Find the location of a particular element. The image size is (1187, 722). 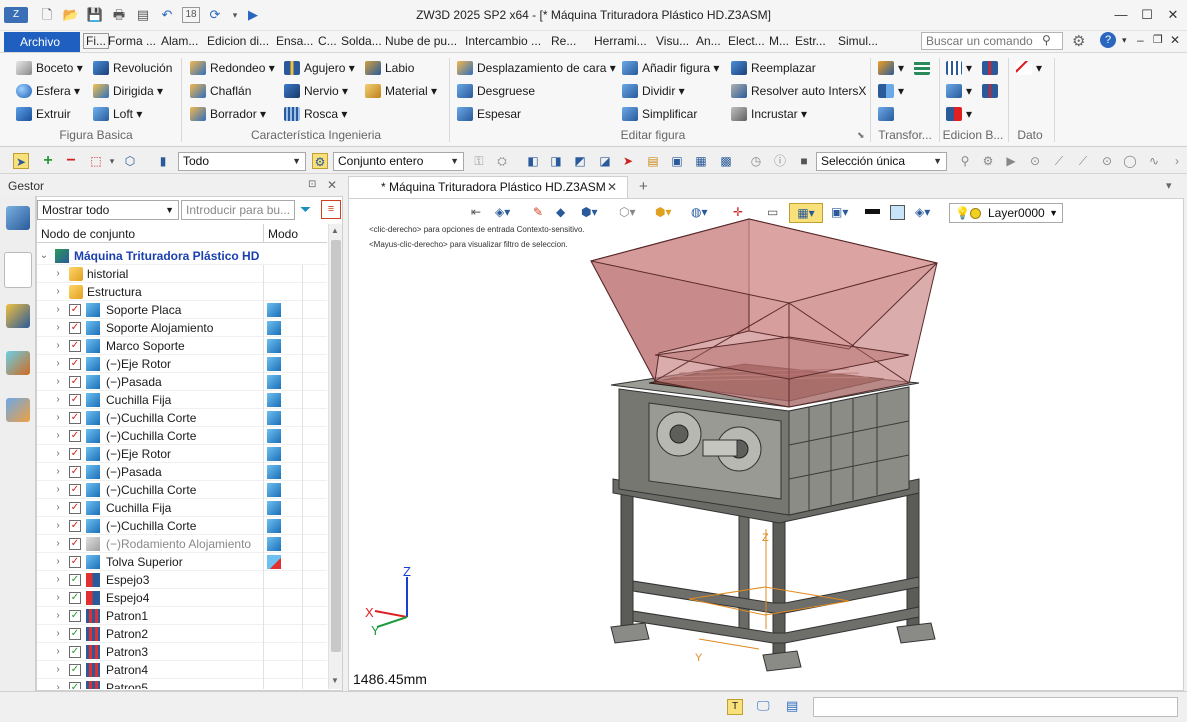

history-tab-icon is located at coordinates (18, 218).